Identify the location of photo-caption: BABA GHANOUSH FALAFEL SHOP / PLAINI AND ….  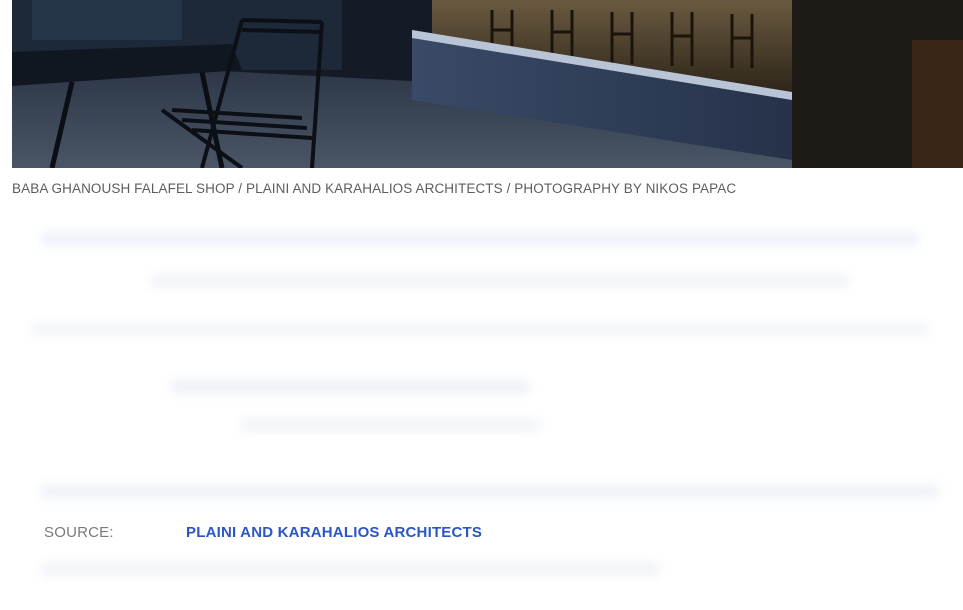
(374, 188).